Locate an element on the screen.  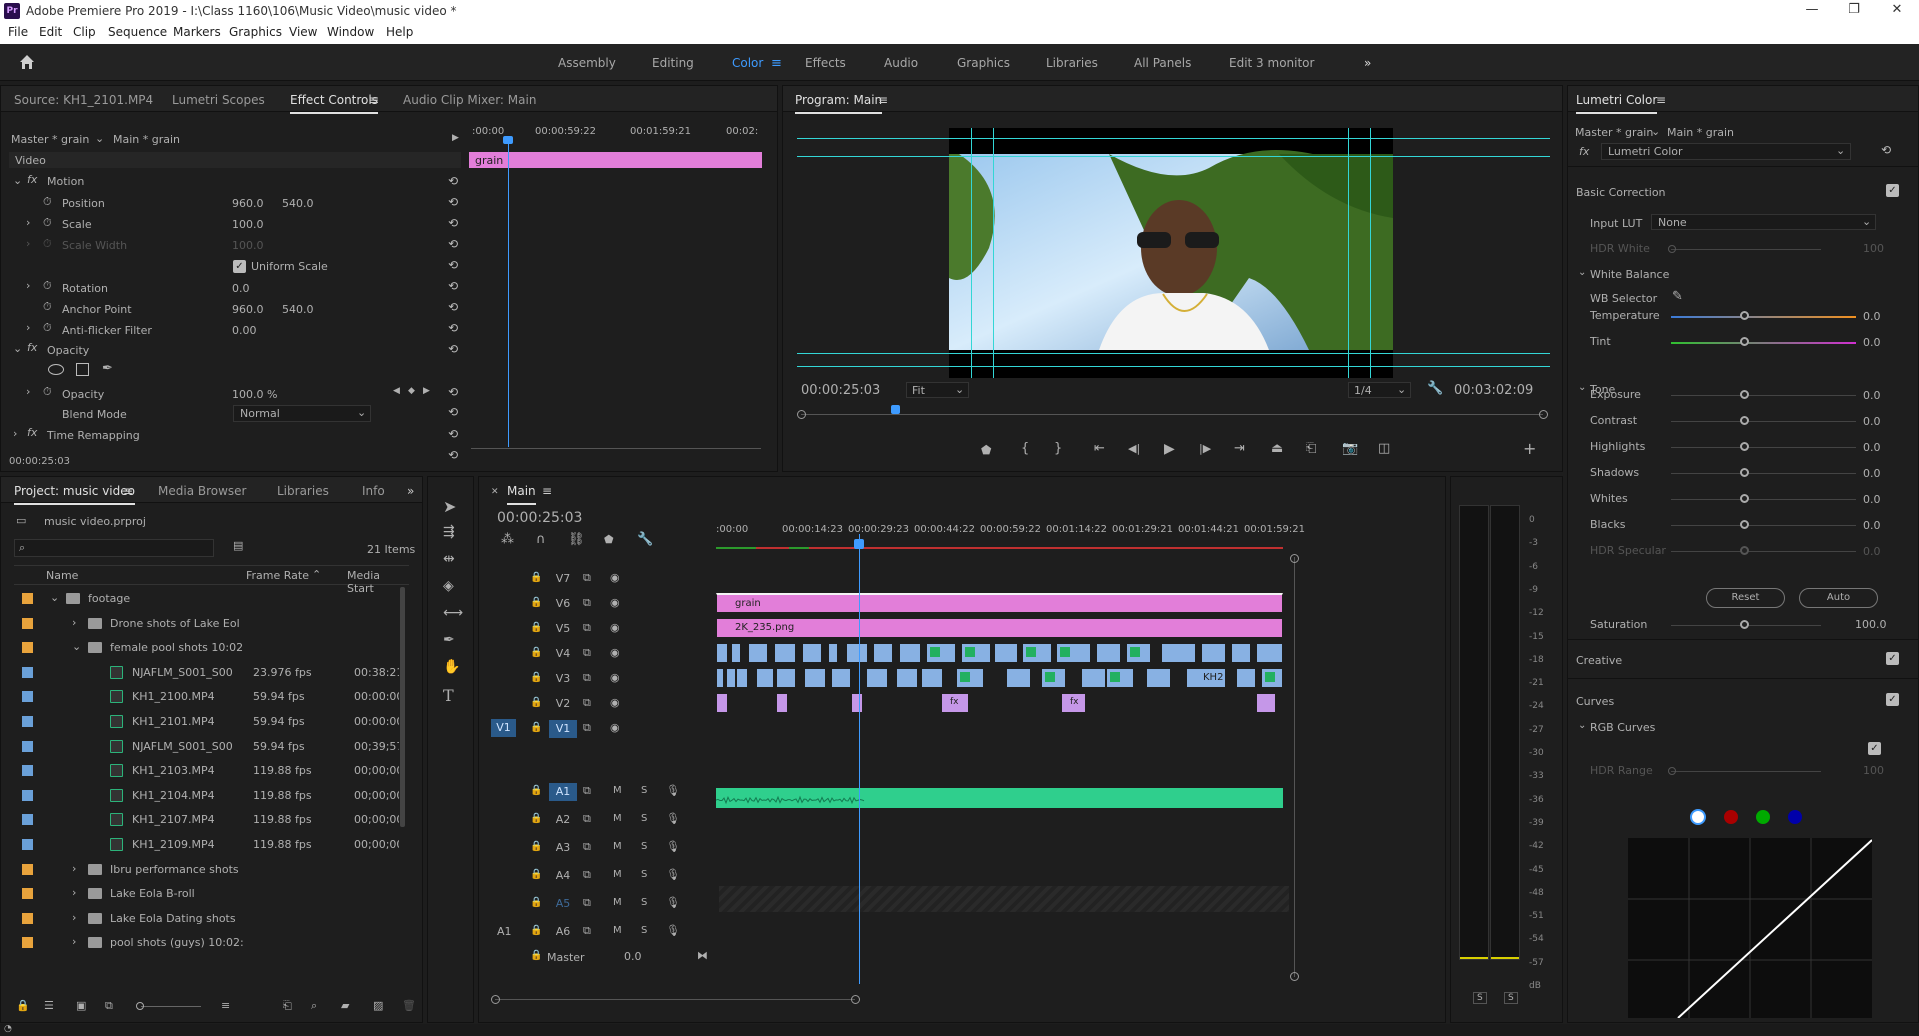
menu-window: Window is located at coordinates (350, 32).